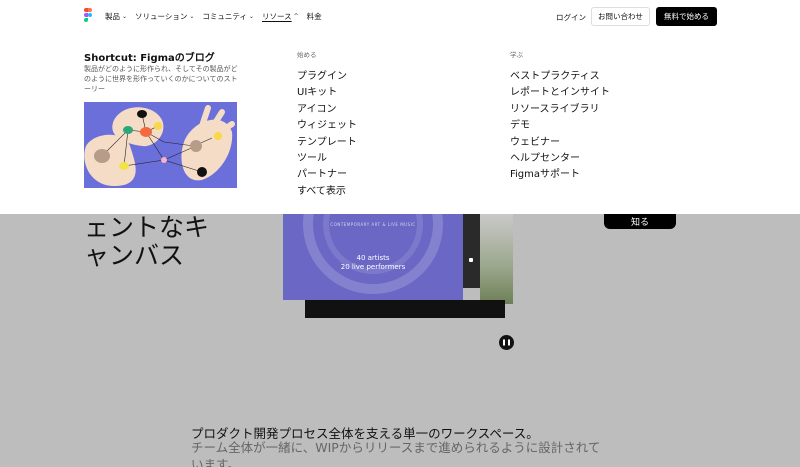 This screenshot has height=467, width=800. Describe the element at coordinates (560, 159) in the screenshot. I see `link-help-center: ヘルプセンター` at that location.